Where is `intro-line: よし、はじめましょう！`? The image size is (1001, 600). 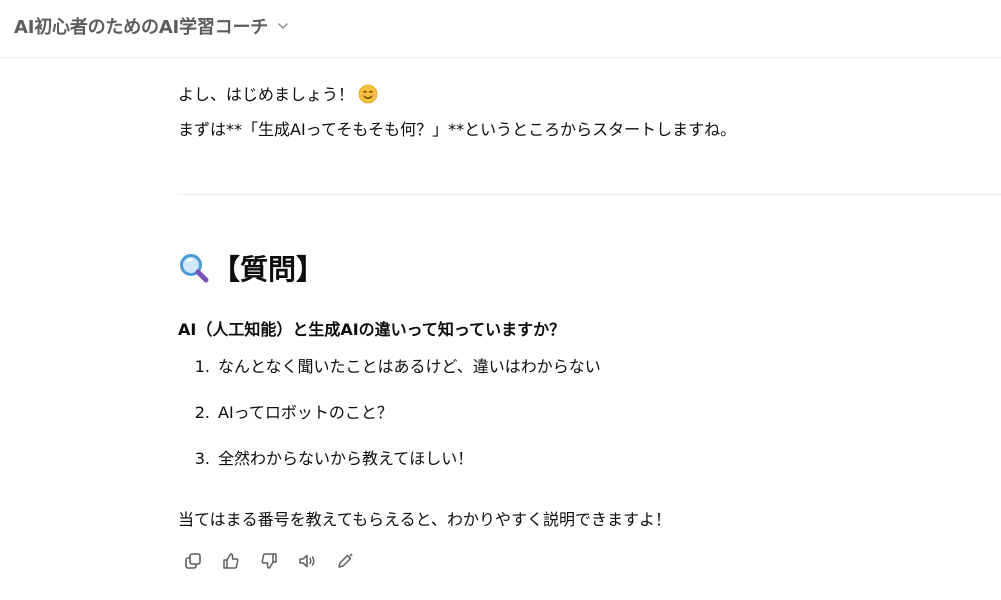 intro-line: よし、はじめましょう！ is located at coordinates (278, 94).